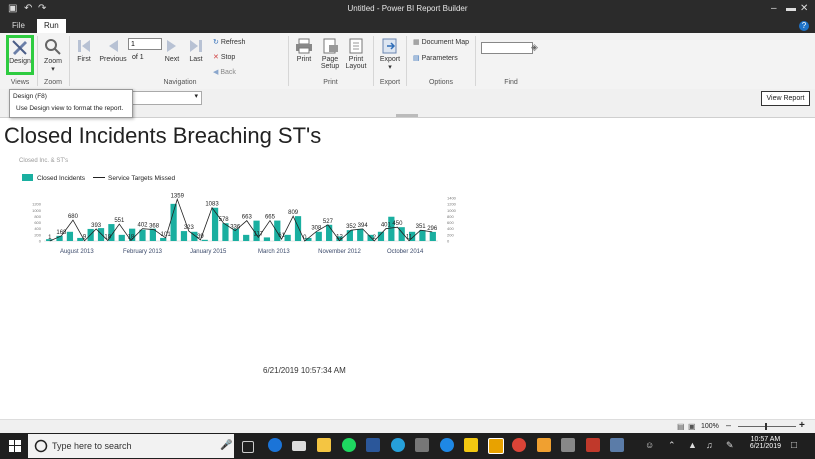 This screenshot has height=459, width=815. Describe the element at coordinates (802, 425) in the screenshot. I see `zoom-in-icon: +` at that location.